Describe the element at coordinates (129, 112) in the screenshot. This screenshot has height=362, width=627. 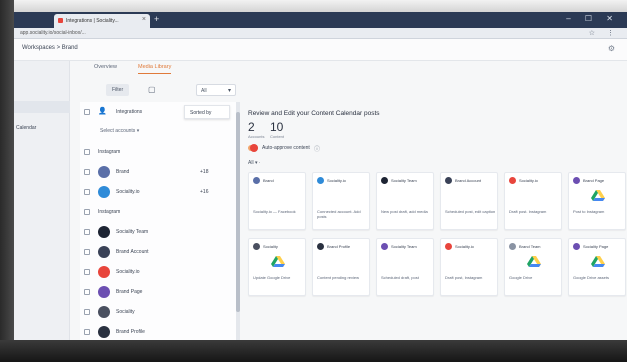
I see `list-header-label: Integrations` at that location.